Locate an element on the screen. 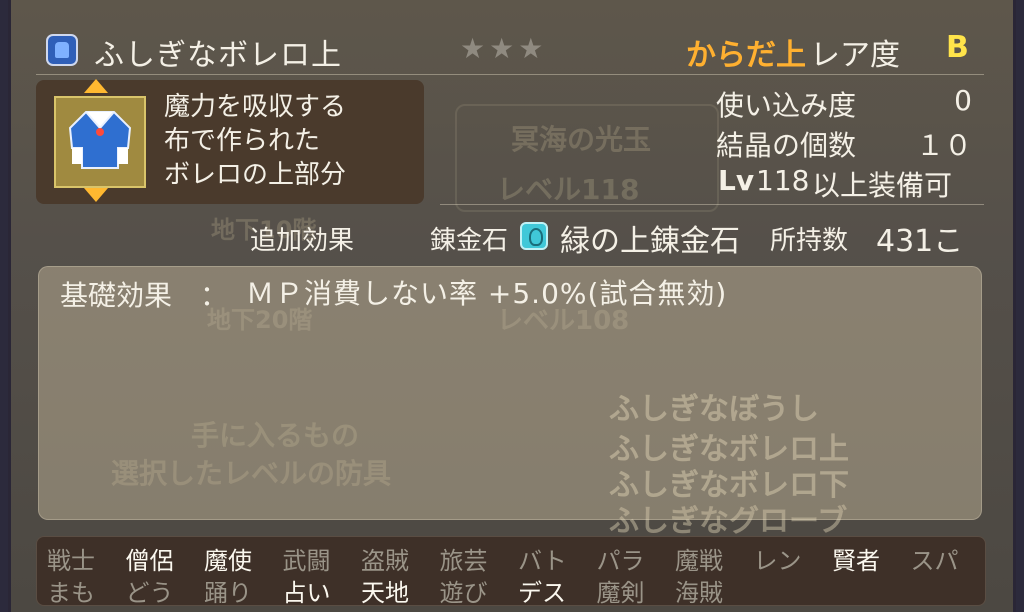  job-label: 魔使 is located at coordinates (228, 561).